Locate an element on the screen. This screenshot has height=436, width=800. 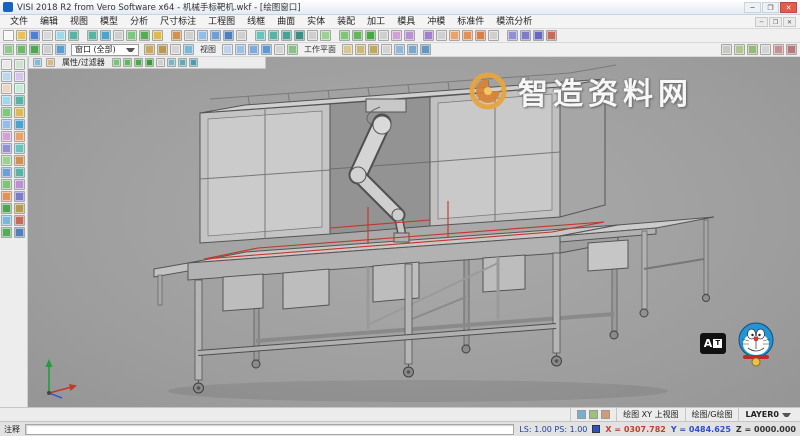
menu-item: 编辑 is located at coordinates (49, 22).